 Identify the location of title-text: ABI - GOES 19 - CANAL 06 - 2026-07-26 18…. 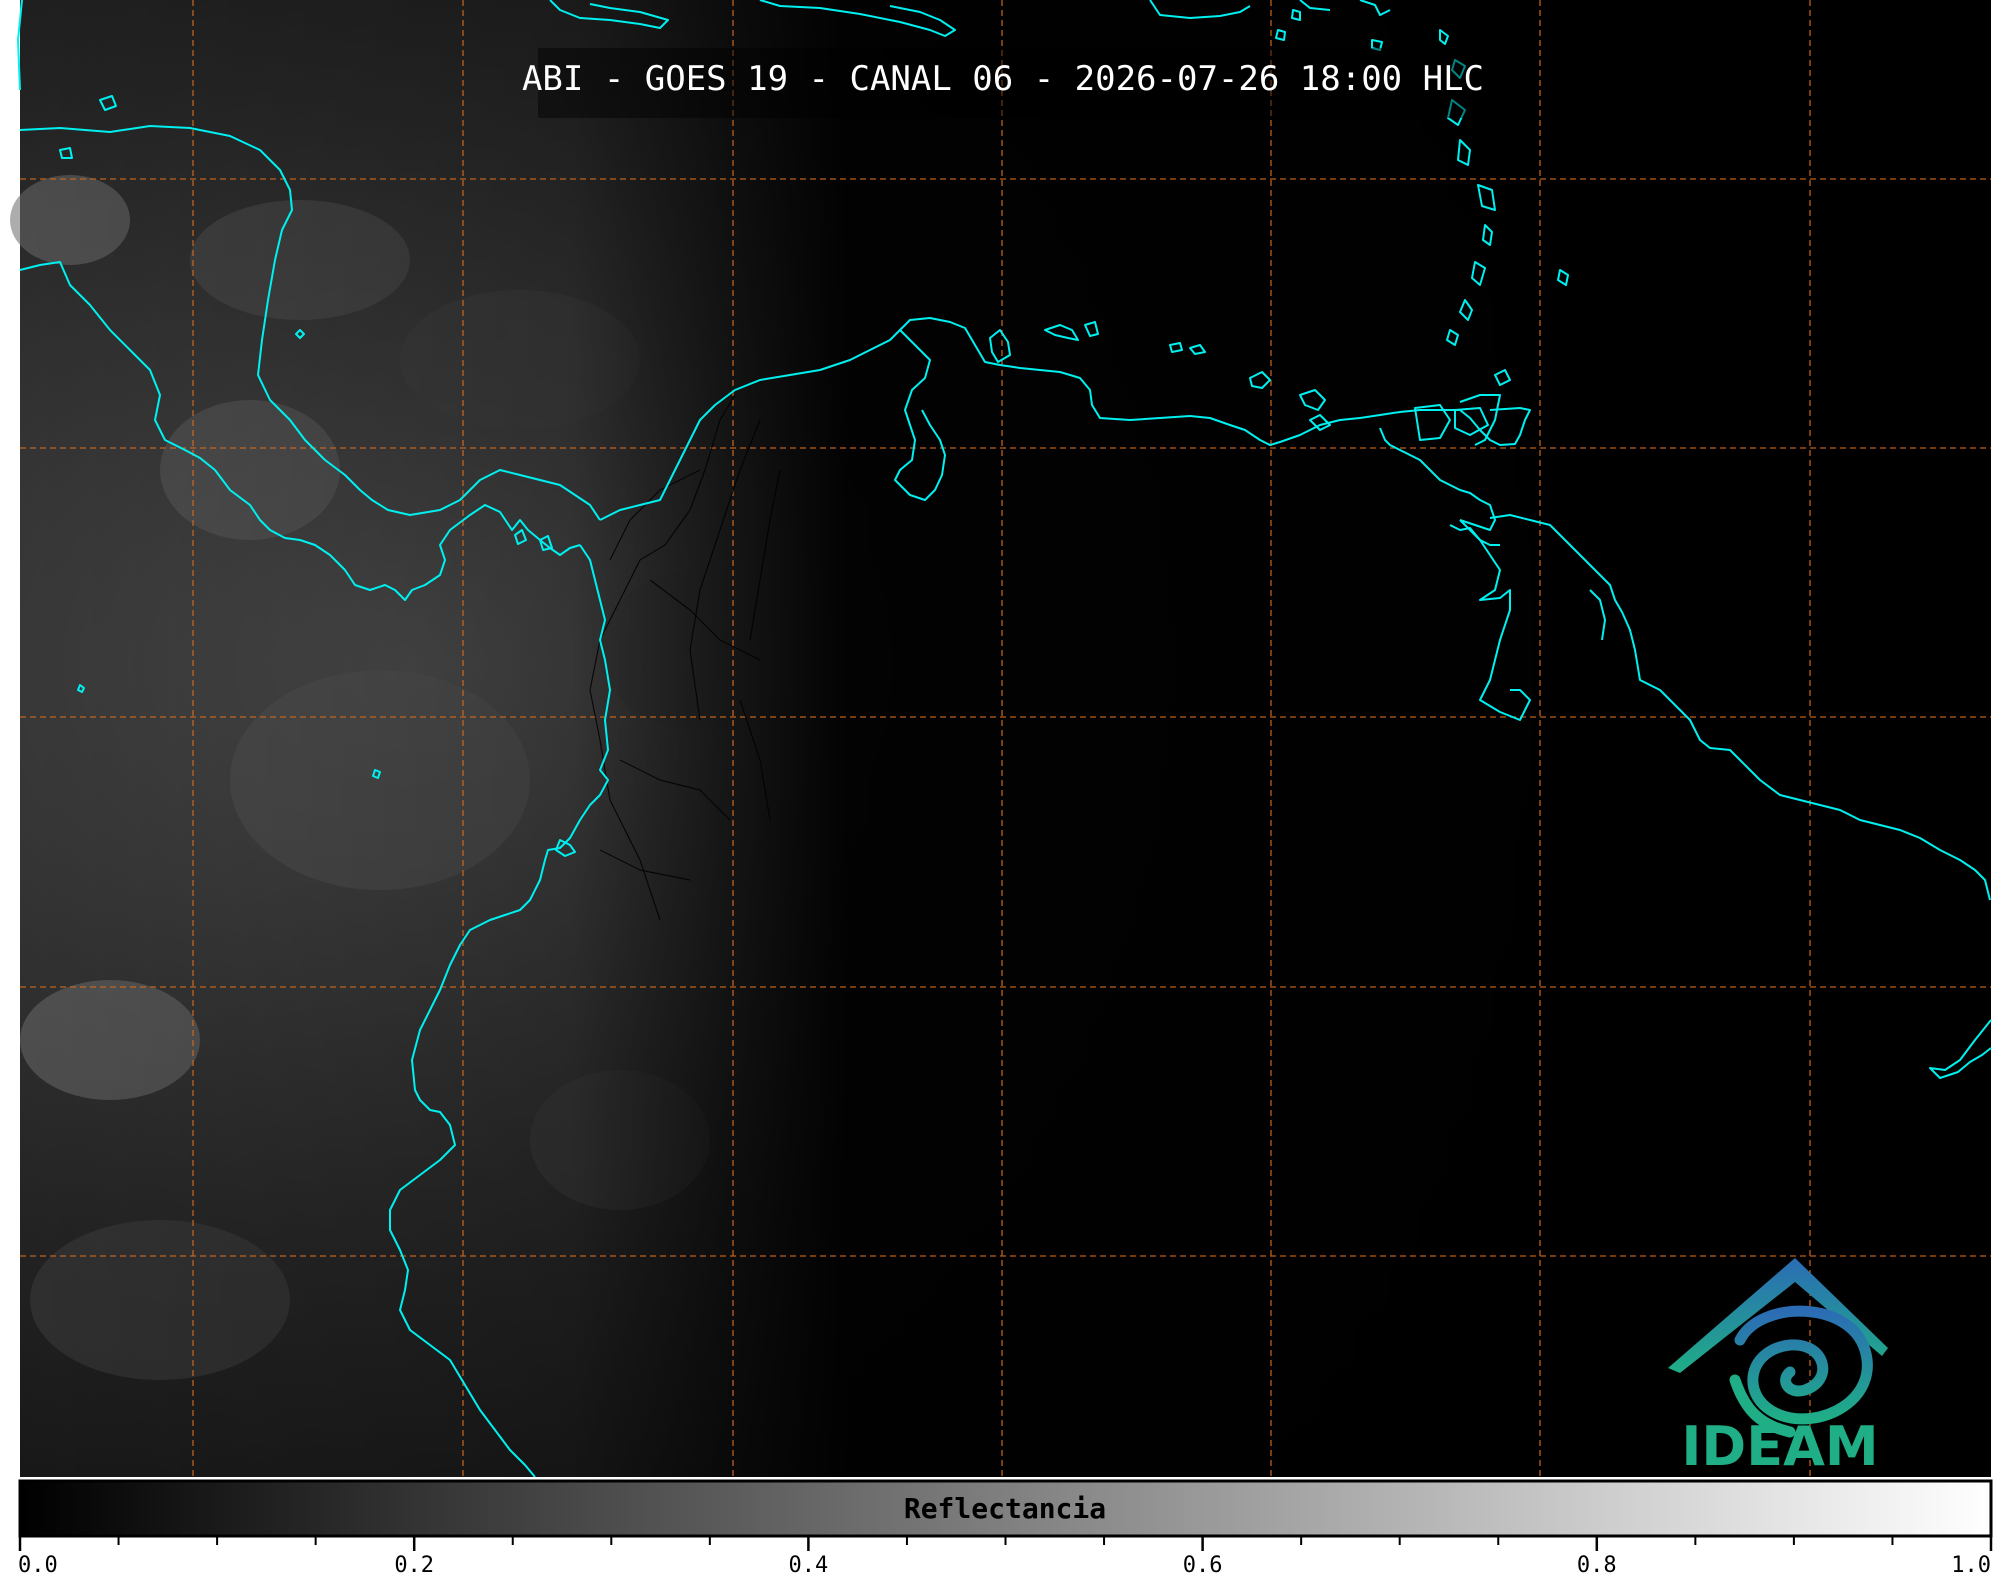
(1003, 79).